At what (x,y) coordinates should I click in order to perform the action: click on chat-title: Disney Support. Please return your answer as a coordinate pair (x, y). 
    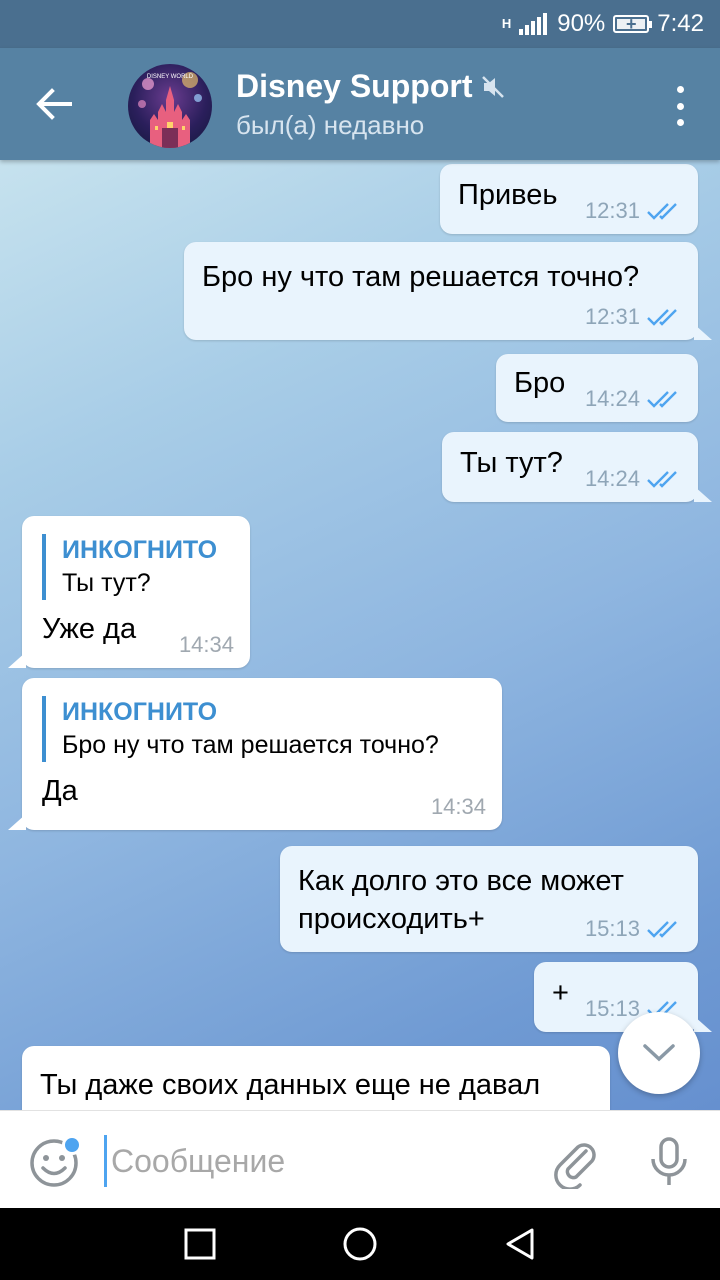
    Looking at the image, I should click on (354, 86).